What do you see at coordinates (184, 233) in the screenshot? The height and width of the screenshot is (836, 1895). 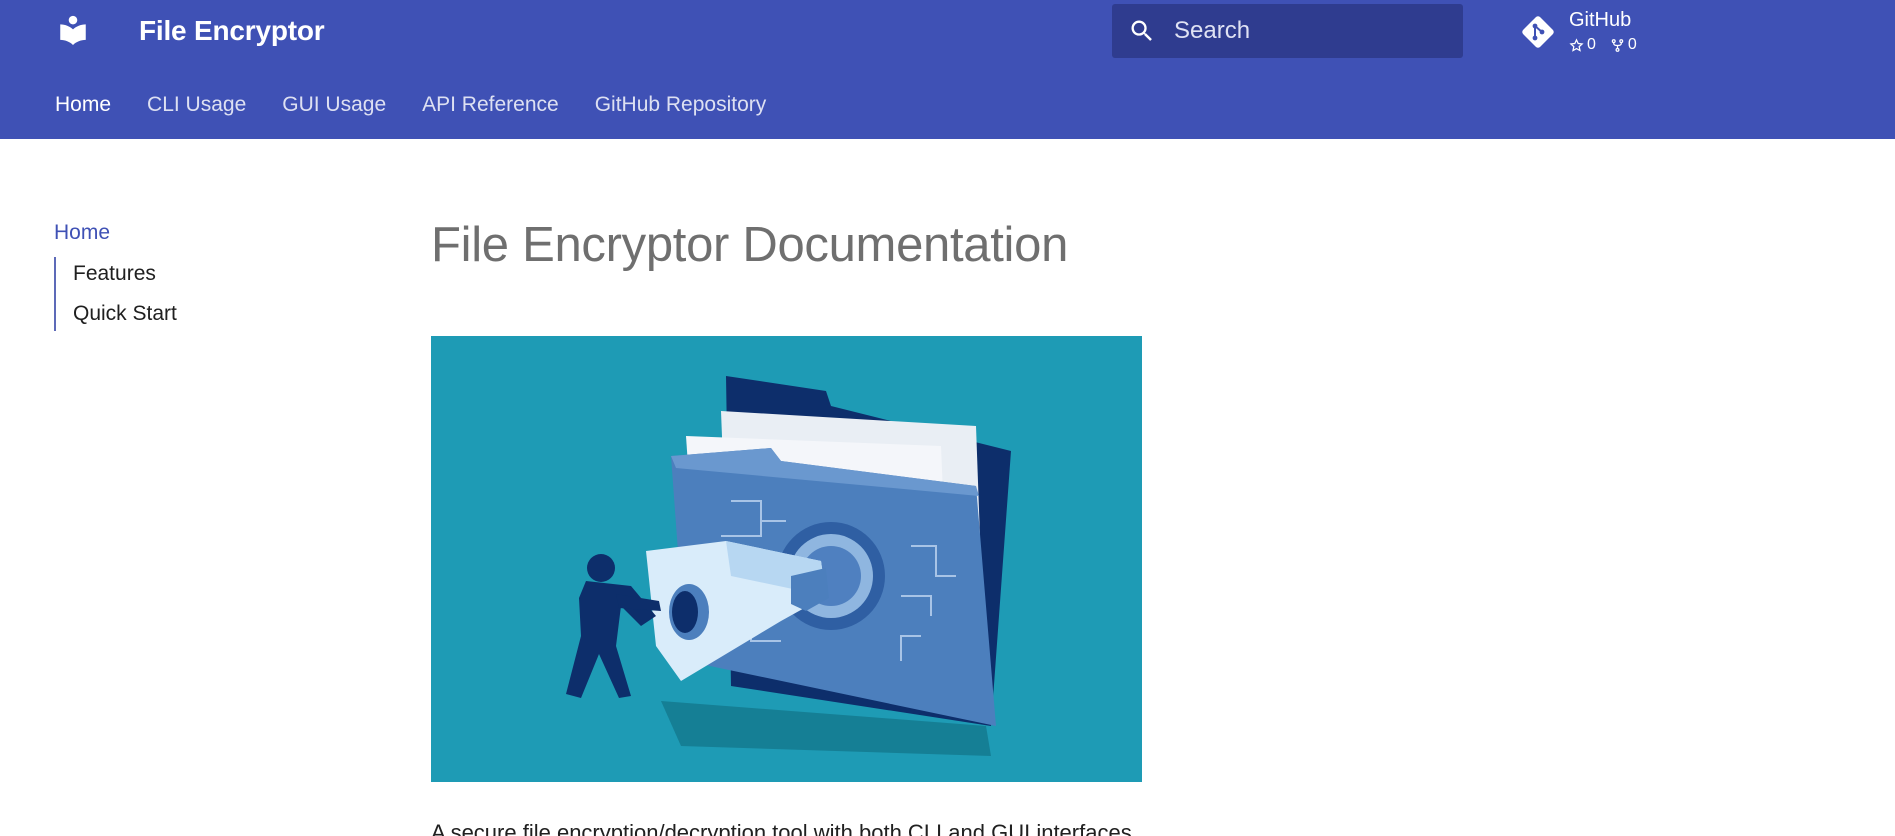 I see `sidebar-item-home: Home` at bounding box center [184, 233].